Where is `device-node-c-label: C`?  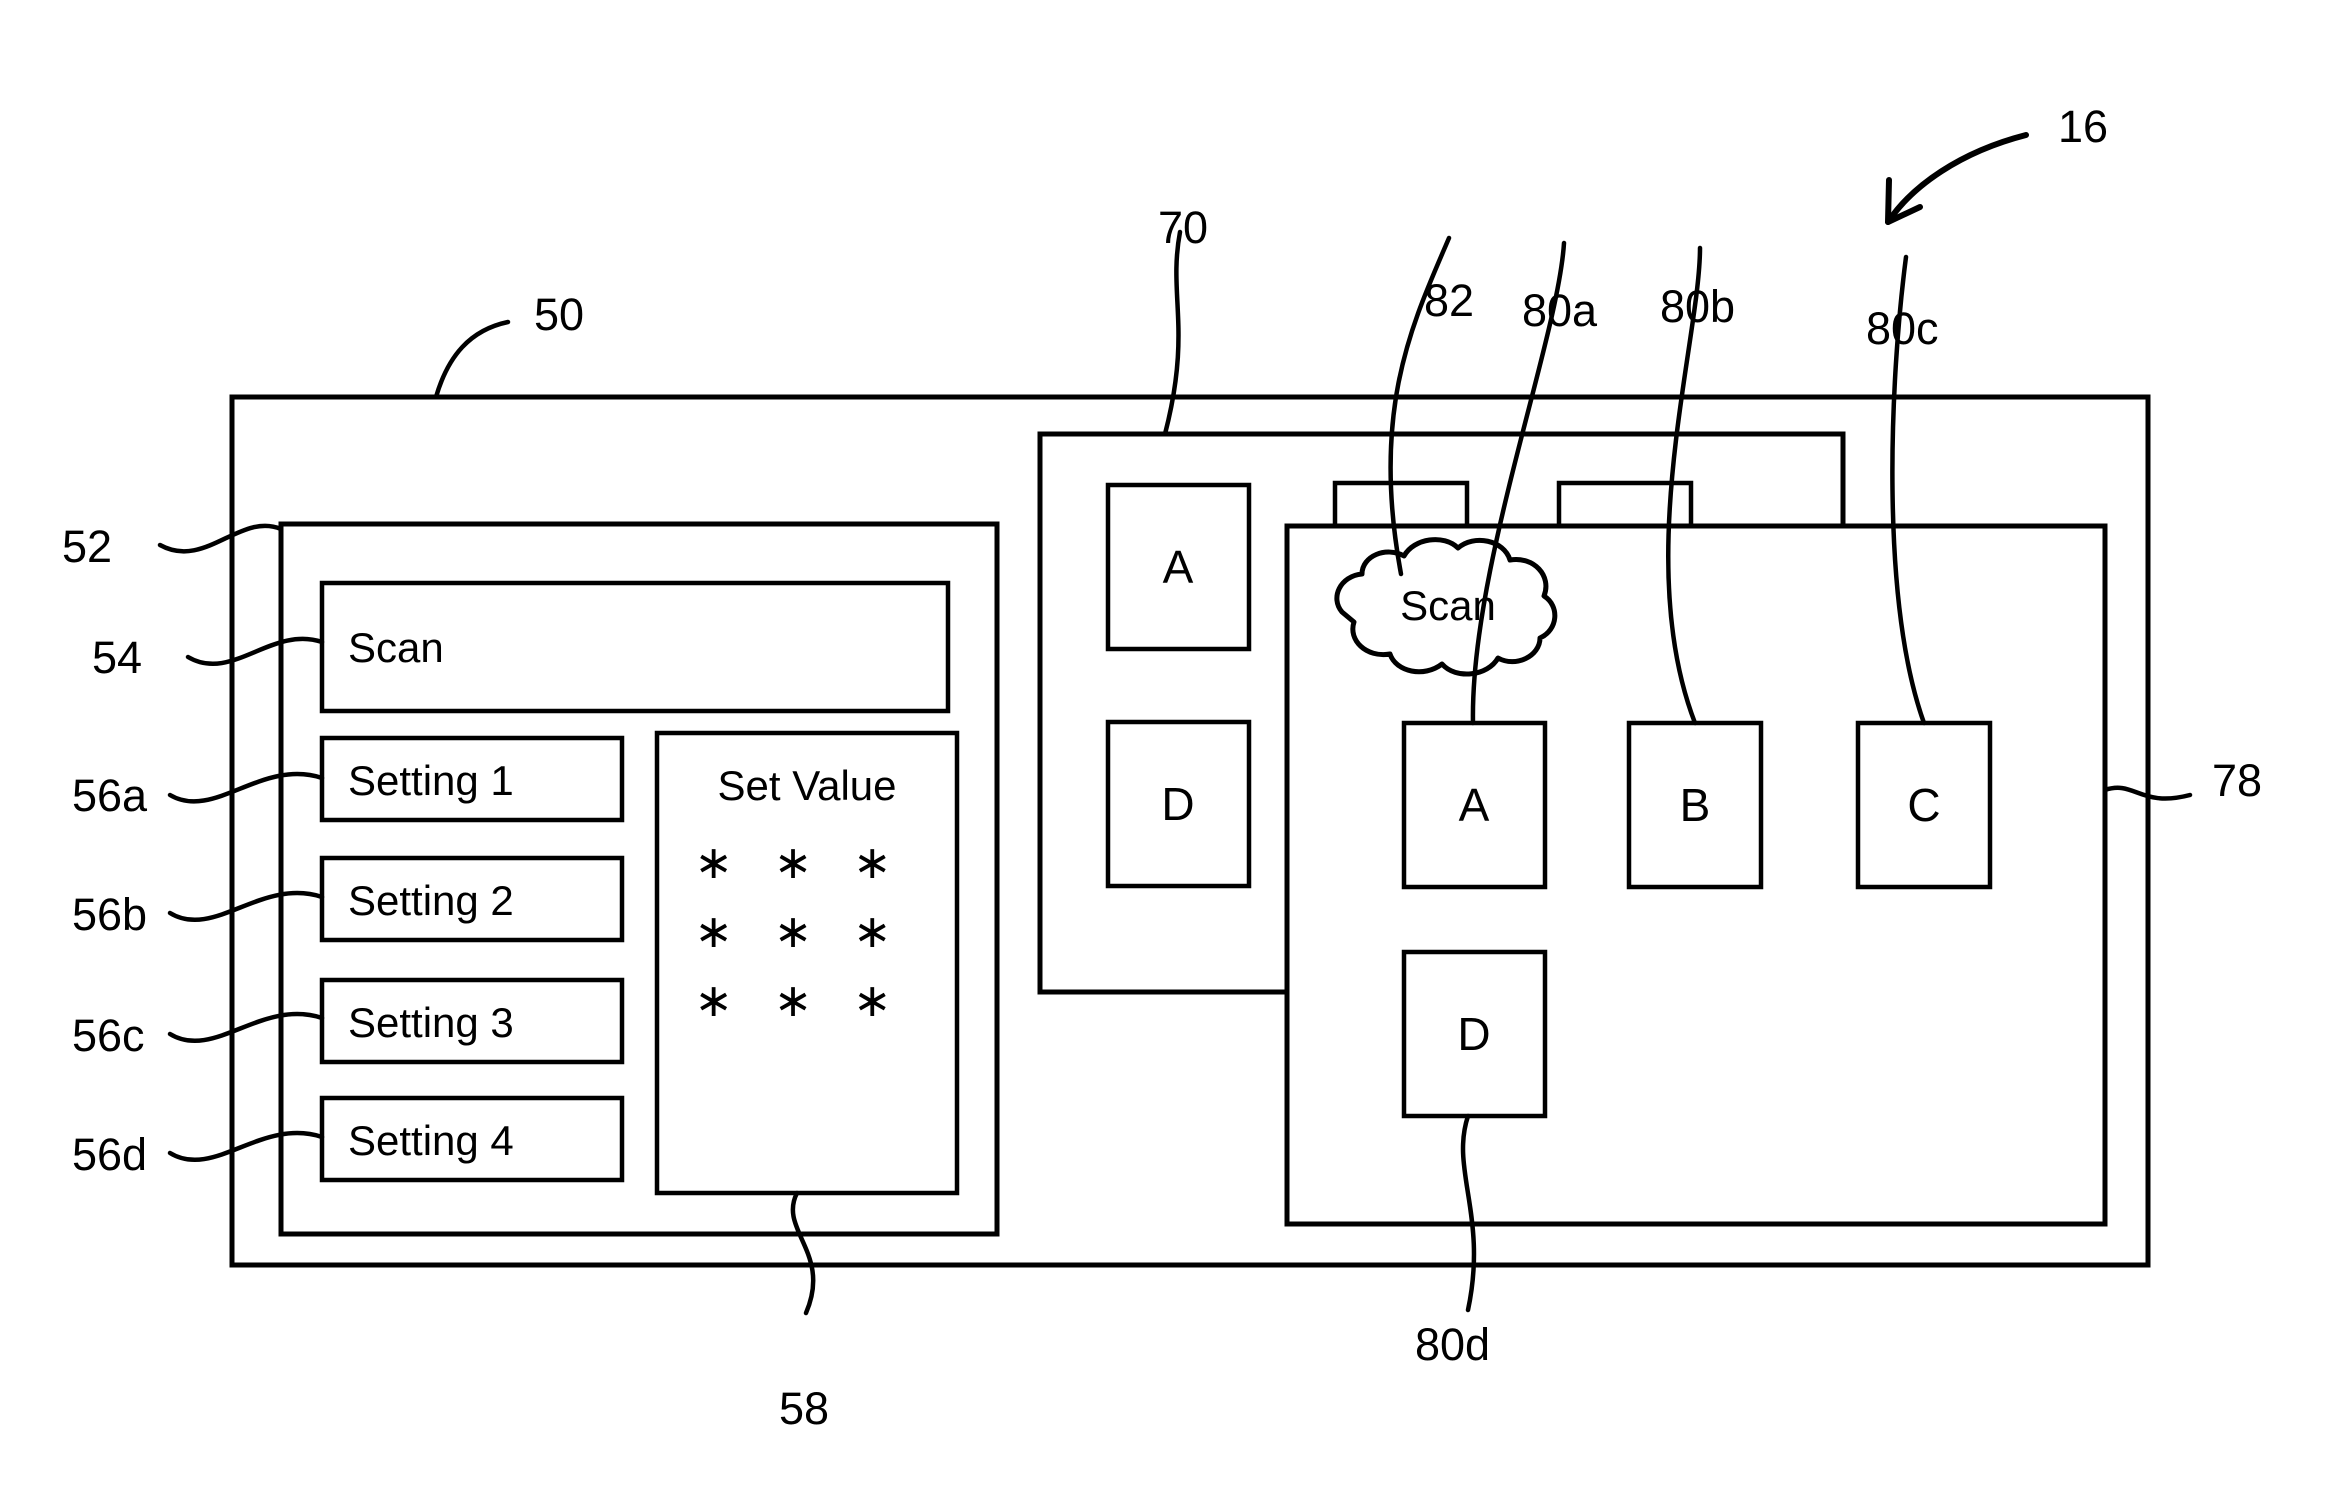 device-node-c-label: C is located at coordinates (1923, 805).